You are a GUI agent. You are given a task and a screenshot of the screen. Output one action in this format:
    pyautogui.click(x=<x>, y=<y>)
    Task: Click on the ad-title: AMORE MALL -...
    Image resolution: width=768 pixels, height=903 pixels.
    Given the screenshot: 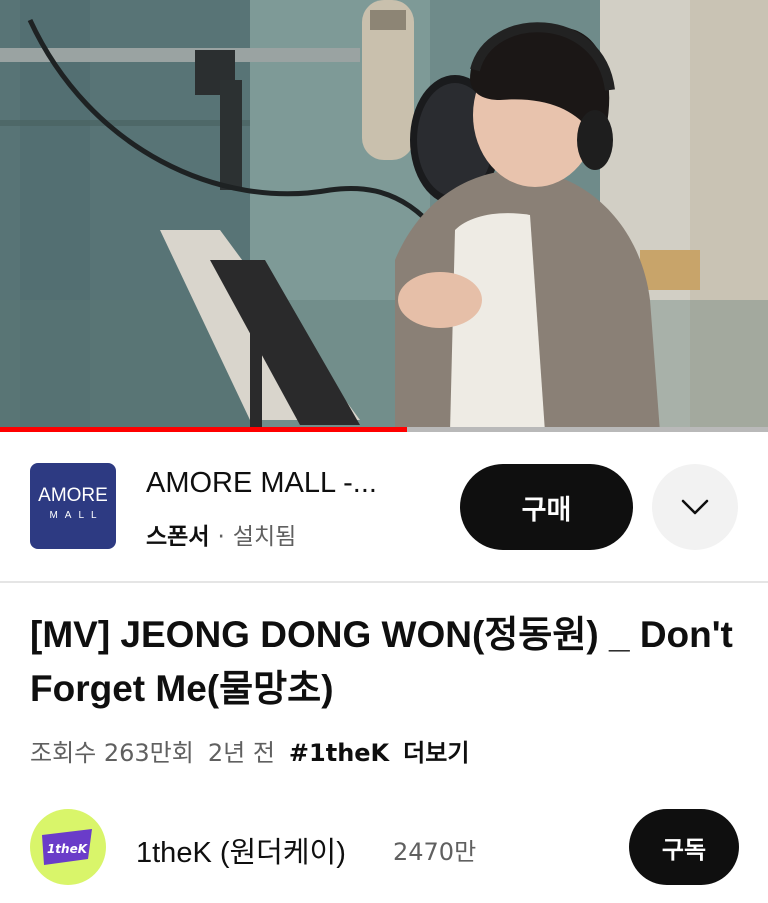 What is the action you would take?
    pyautogui.click(x=261, y=483)
    